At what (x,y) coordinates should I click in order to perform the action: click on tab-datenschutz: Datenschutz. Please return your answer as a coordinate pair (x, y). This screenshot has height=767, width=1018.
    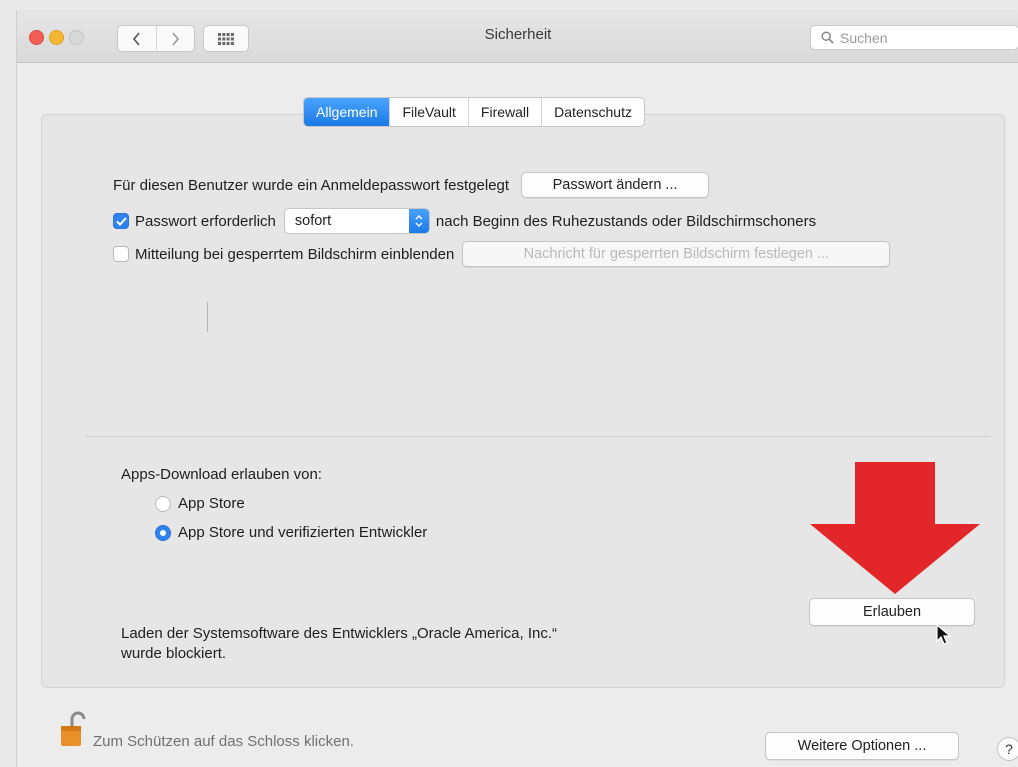
    Looking at the image, I should click on (592, 112).